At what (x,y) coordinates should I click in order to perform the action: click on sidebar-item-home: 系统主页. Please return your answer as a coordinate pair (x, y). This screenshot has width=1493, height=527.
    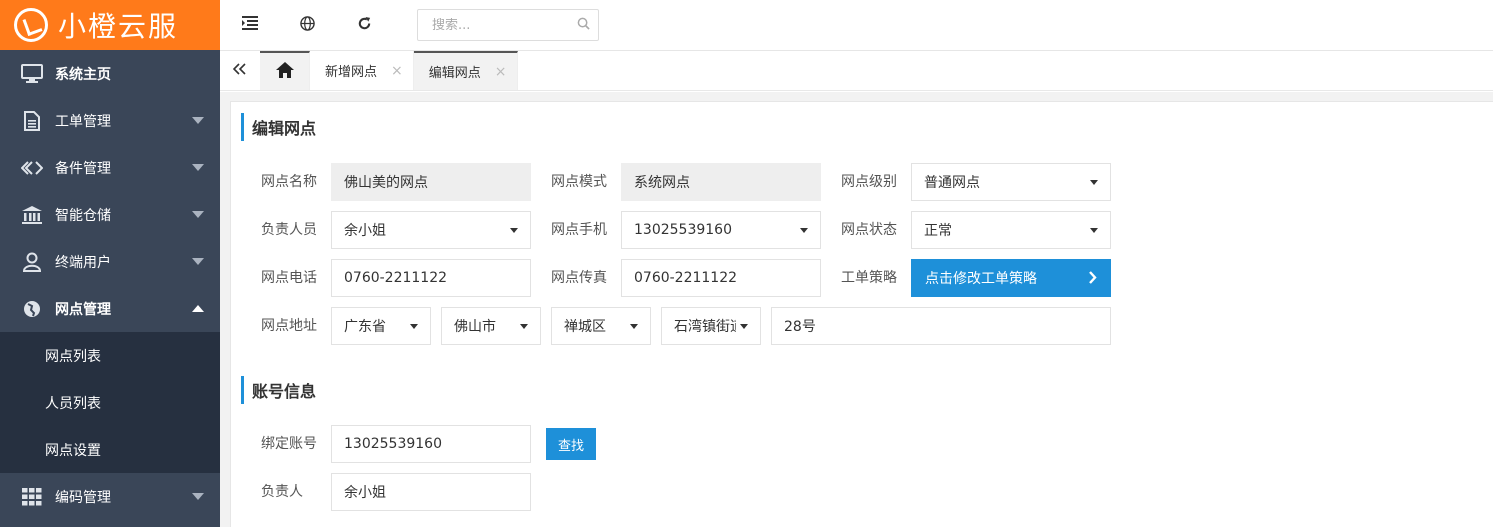
    Looking at the image, I should click on (110, 73).